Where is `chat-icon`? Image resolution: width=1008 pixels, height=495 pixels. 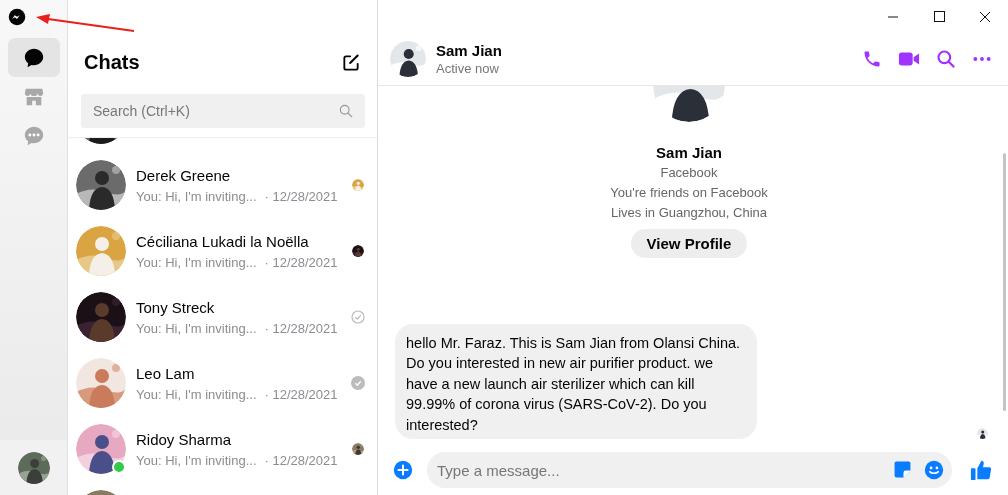
chat-icon is located at coordinates (34, 57).